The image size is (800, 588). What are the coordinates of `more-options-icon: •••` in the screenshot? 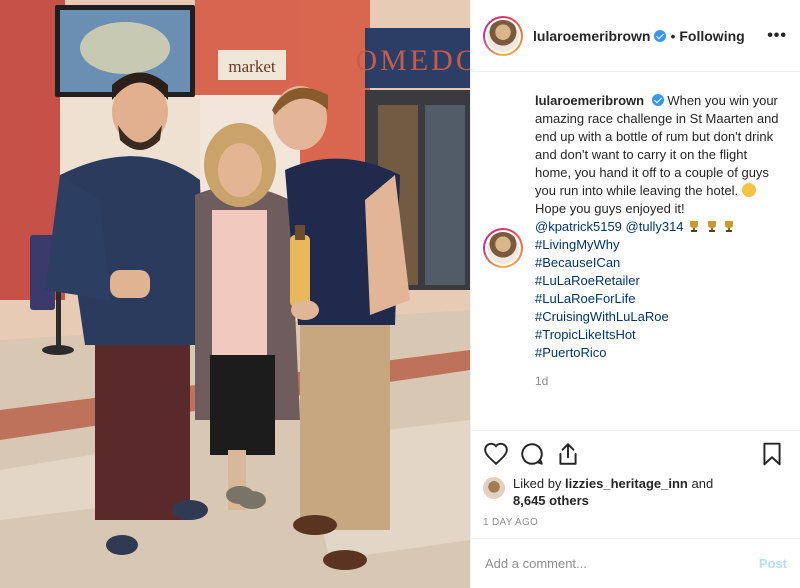 It's located at (777, 36).